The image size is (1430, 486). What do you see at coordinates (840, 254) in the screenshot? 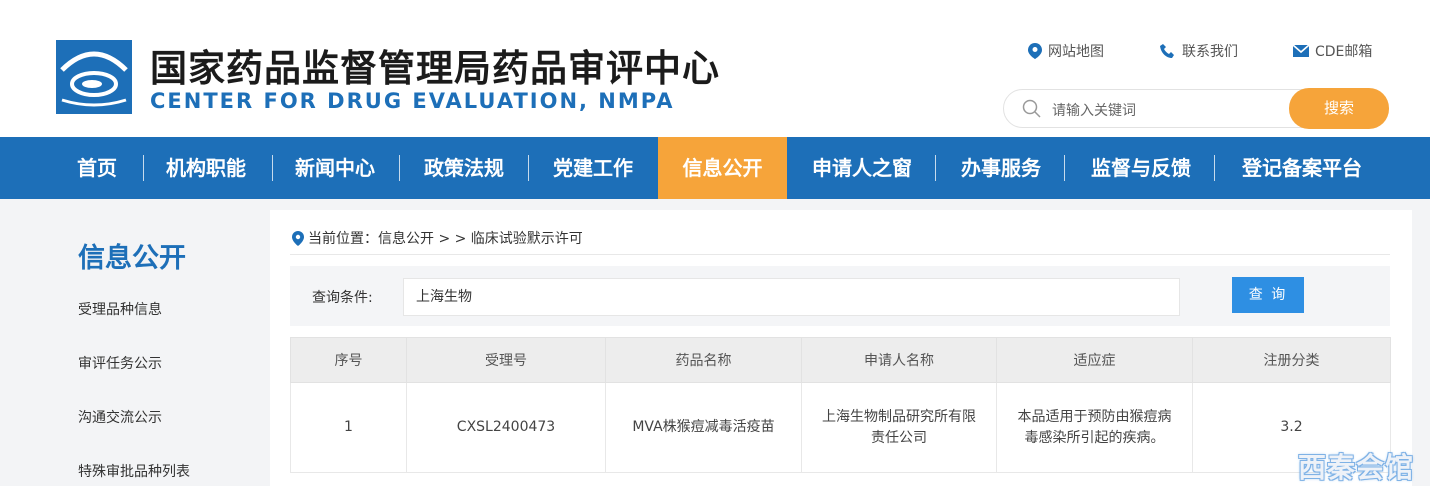
I see `divider` at bounding box center [840, 254].